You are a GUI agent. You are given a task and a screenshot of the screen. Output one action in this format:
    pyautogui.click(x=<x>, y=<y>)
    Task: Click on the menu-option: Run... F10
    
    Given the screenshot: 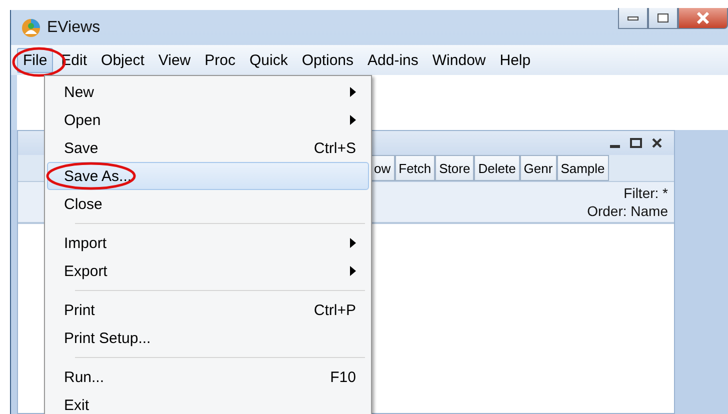 What is the action you would take?
    pyautogui.click(x=208, y=377)
    